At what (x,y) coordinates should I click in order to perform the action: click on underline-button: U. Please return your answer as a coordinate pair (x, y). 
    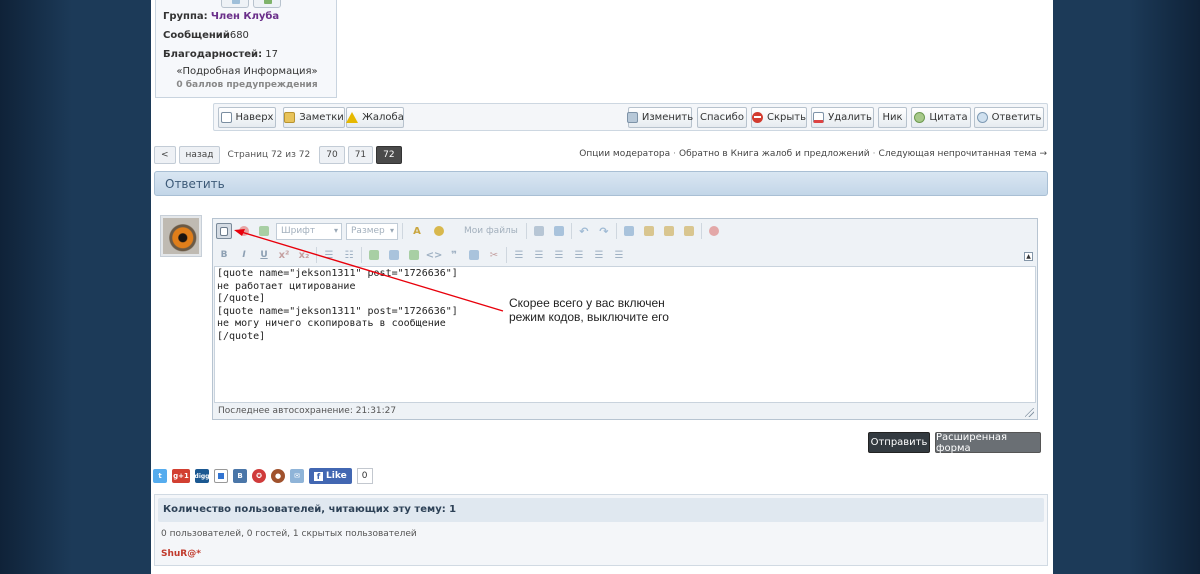
    Looking at the image, I should click on (264, 255).